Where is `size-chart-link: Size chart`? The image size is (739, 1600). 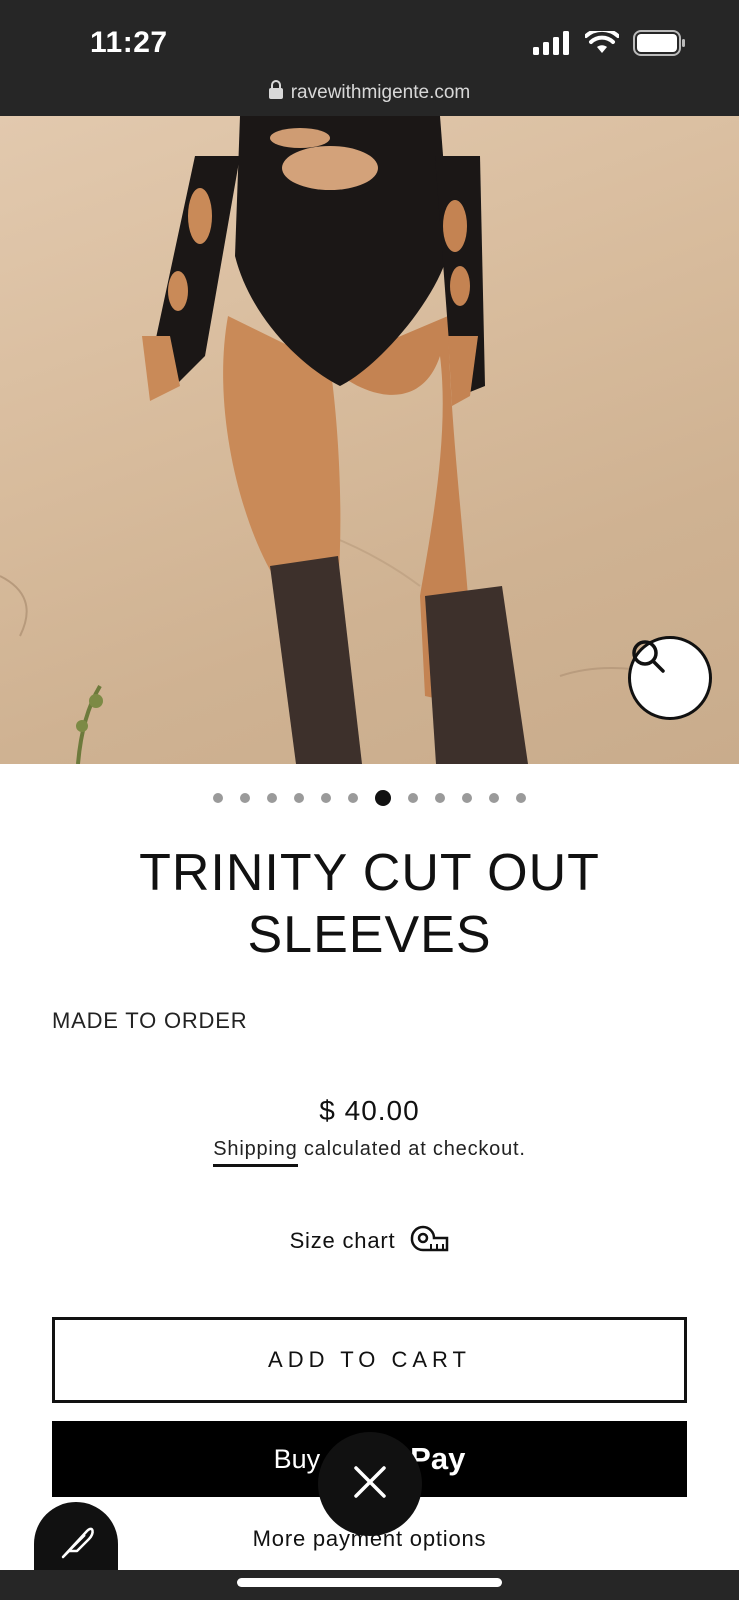 size-chart-link: Size chart is located at coordinates (369, 1241).